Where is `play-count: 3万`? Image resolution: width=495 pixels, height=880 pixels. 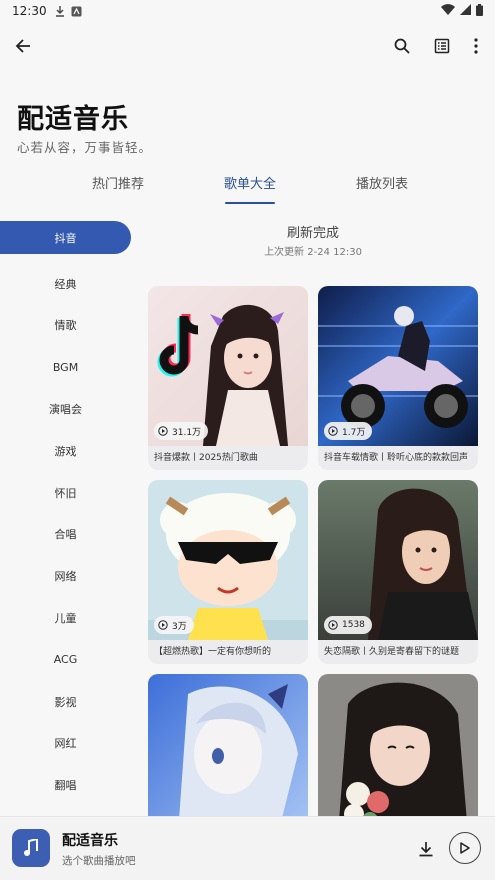
play-count: 3万 is located at coordinates (179, 626).